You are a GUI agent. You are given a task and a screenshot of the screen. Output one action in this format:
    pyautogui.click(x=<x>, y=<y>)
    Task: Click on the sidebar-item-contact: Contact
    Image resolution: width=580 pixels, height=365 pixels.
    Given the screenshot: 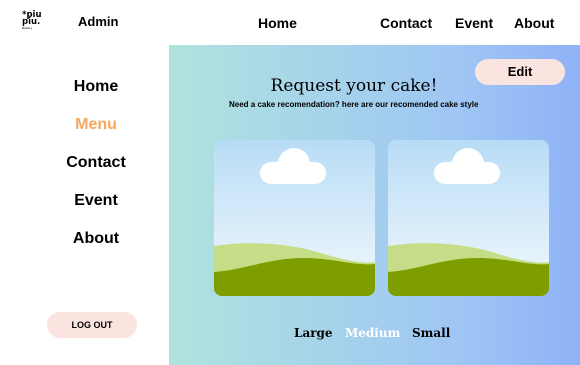 What is the action you would take?
    pyautogui.click(x=96, y=172)
    